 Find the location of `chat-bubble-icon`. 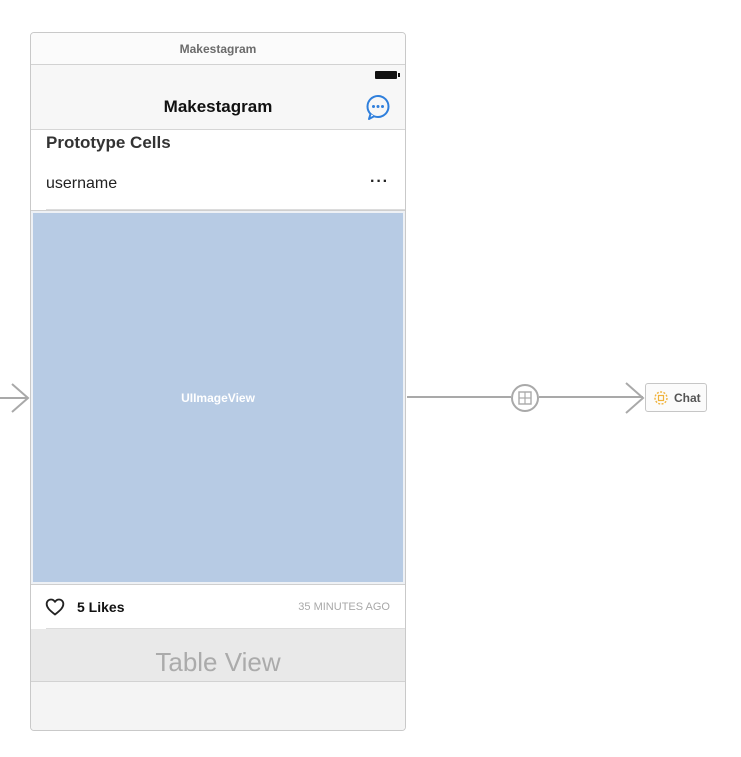

chat-bubble-icon is located at coordinates (378, 107).